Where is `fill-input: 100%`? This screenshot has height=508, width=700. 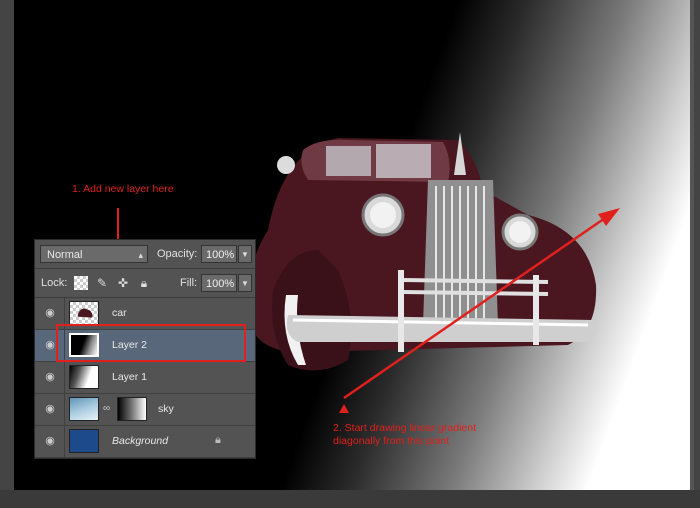
fill-input: 100% is located at coordinates (219, 283).